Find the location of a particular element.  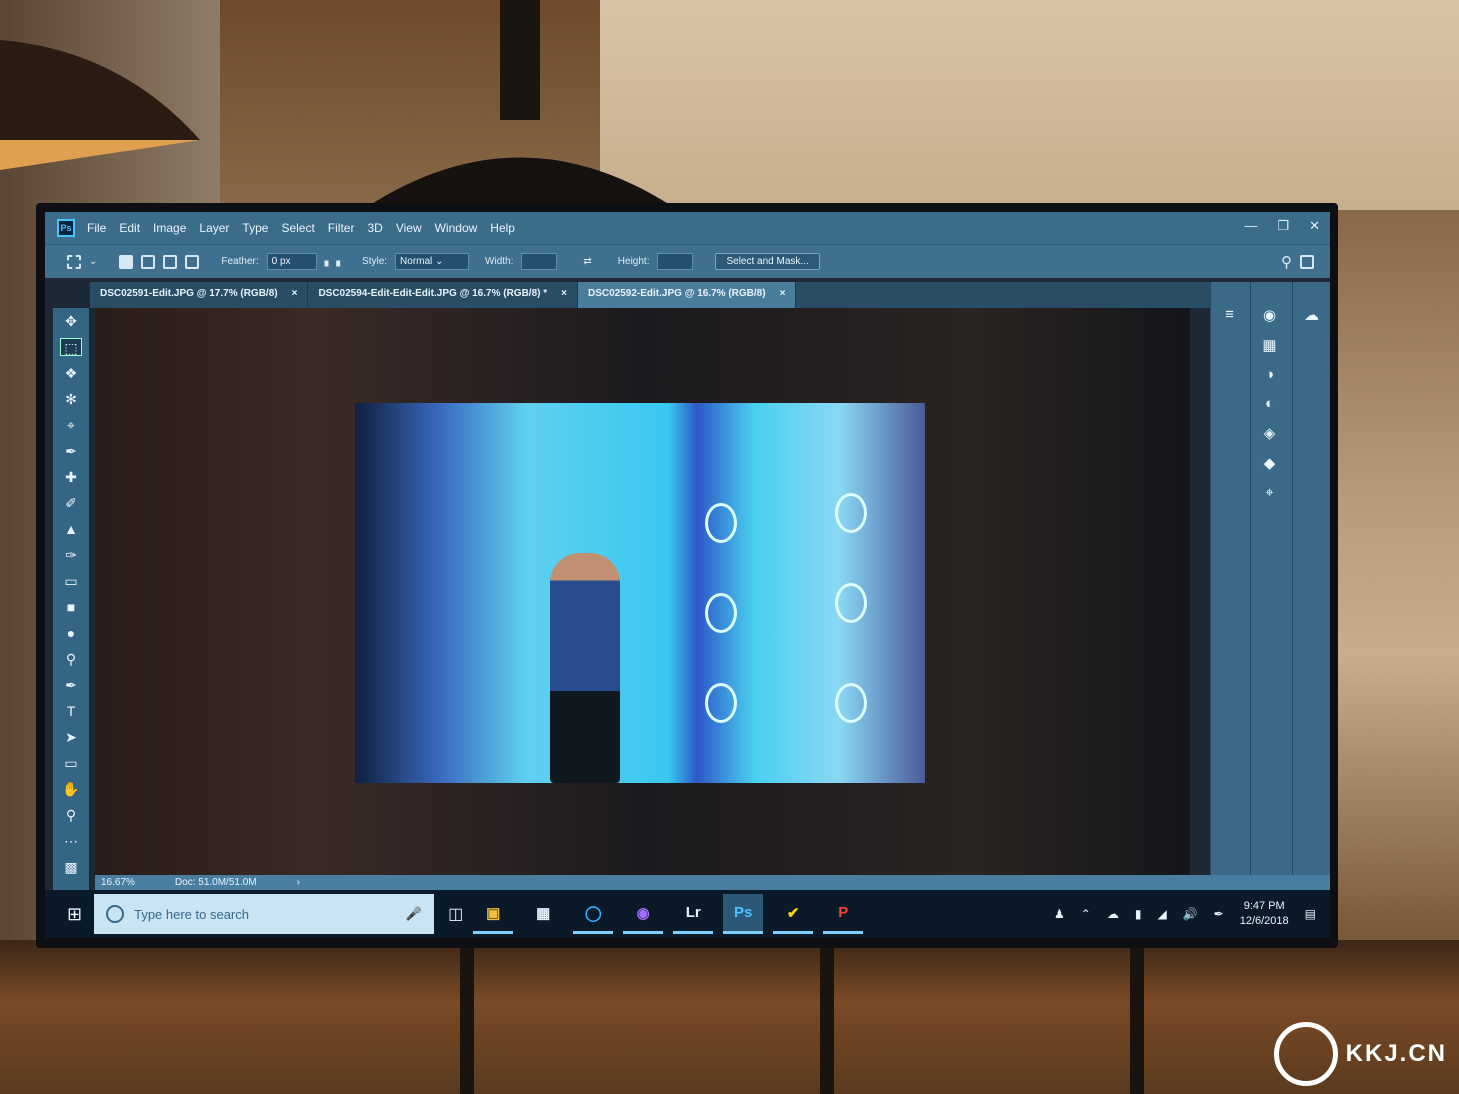

menu-help: Help is located at coordinates (502, 228).